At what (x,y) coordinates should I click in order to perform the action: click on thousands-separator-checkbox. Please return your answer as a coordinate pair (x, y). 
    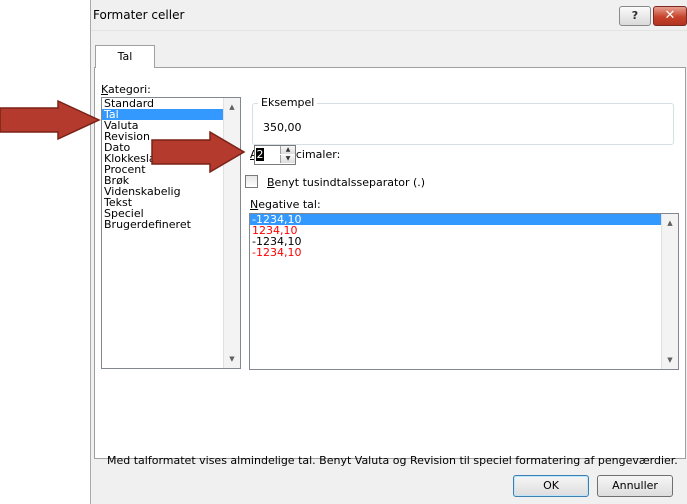
    Looking at the image, I should click on (251, 181).